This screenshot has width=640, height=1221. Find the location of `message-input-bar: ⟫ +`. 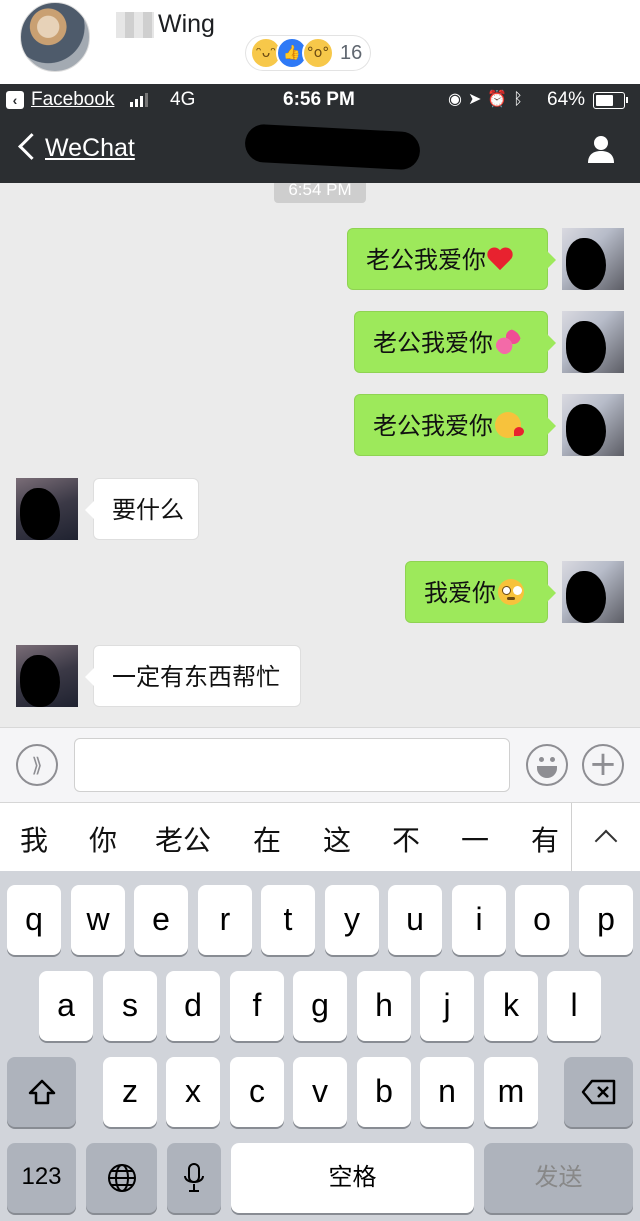

message-input-bar: ⟫ + is located at coordinates (320, 765).